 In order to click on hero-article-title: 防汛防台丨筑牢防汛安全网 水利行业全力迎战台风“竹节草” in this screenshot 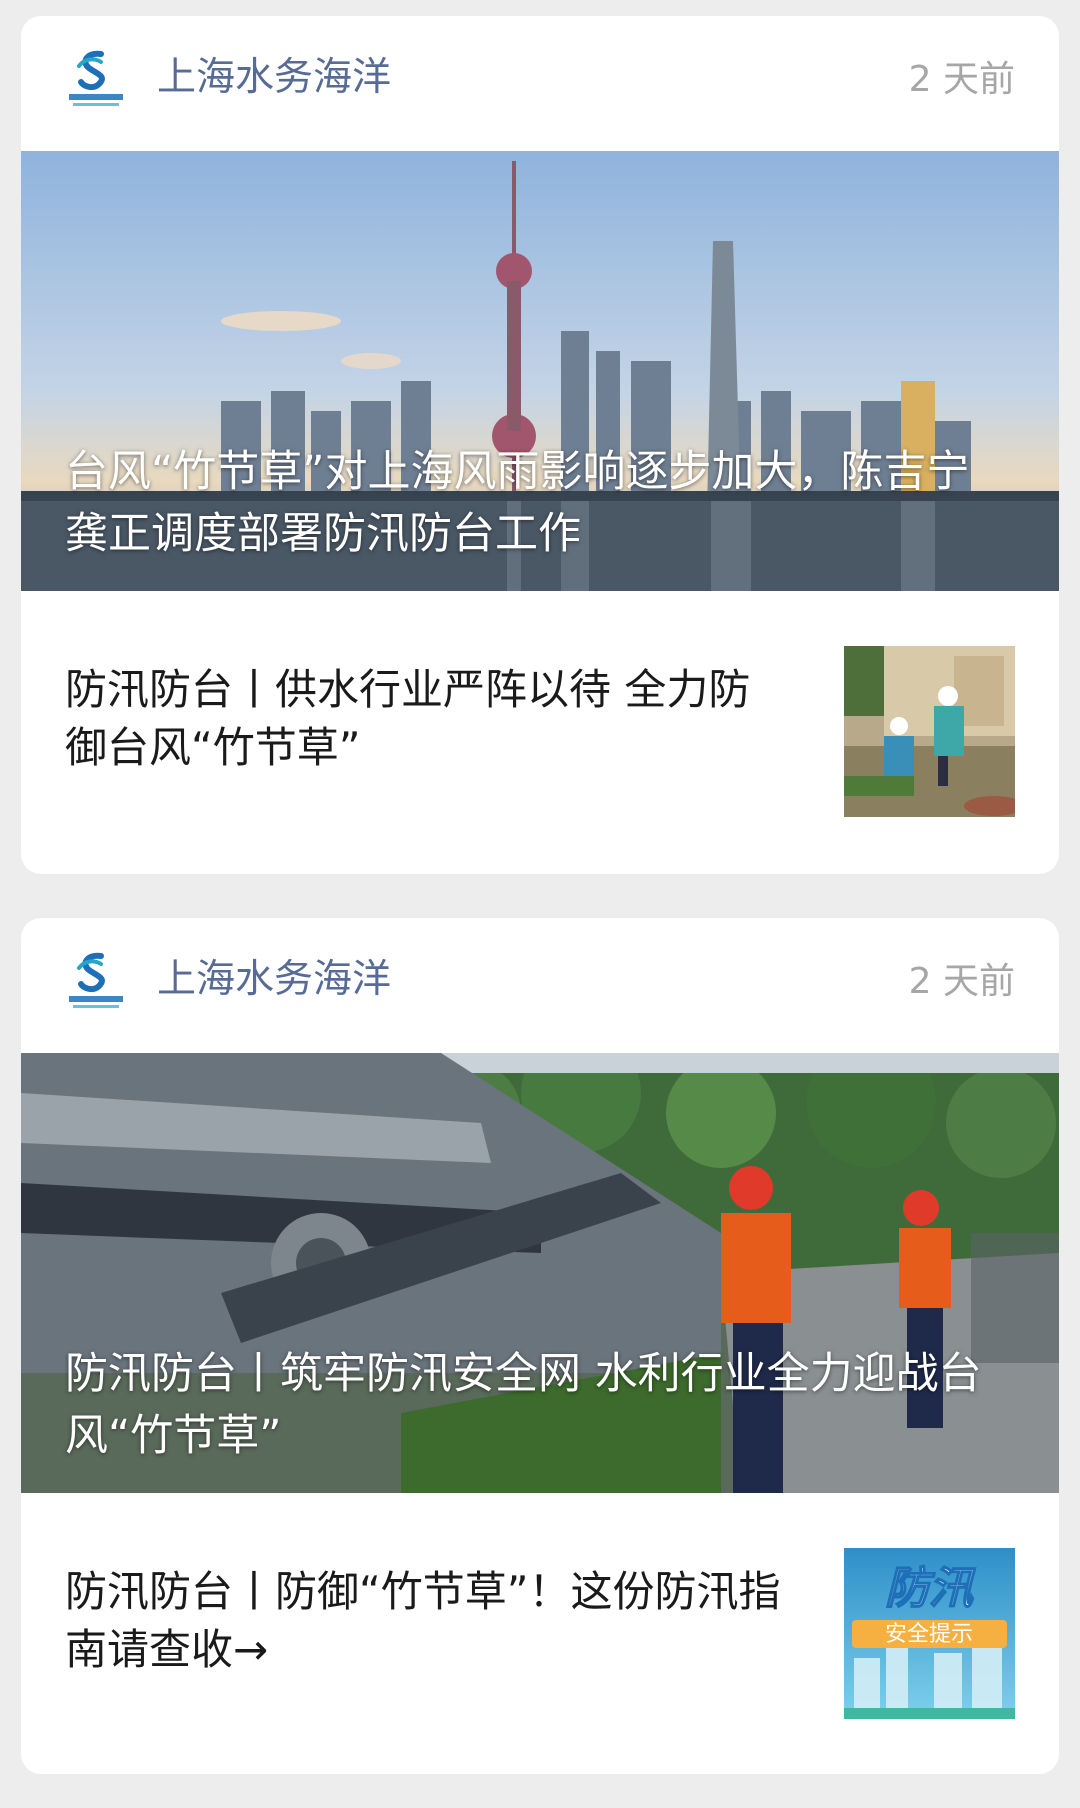, I will do `click(532, 1405)`.